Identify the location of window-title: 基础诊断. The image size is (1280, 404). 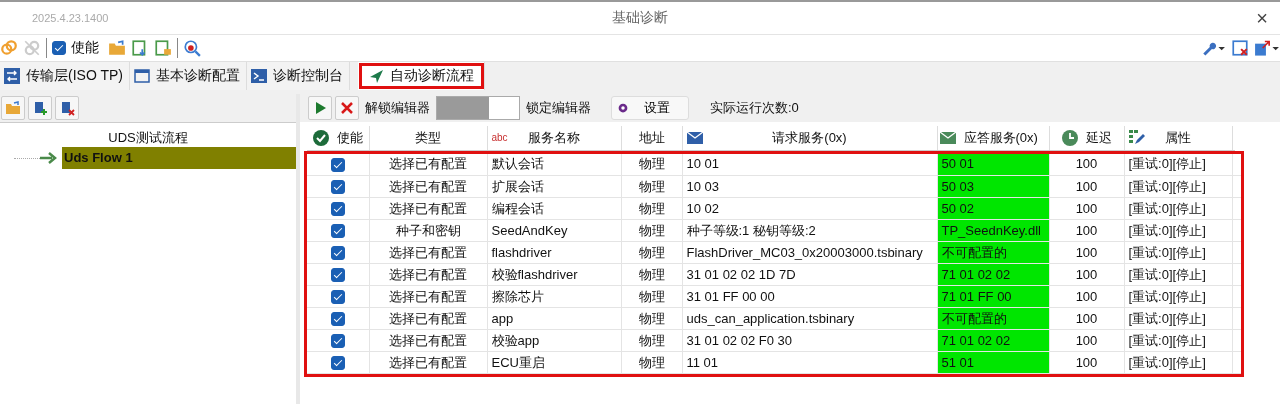
(640, 18).